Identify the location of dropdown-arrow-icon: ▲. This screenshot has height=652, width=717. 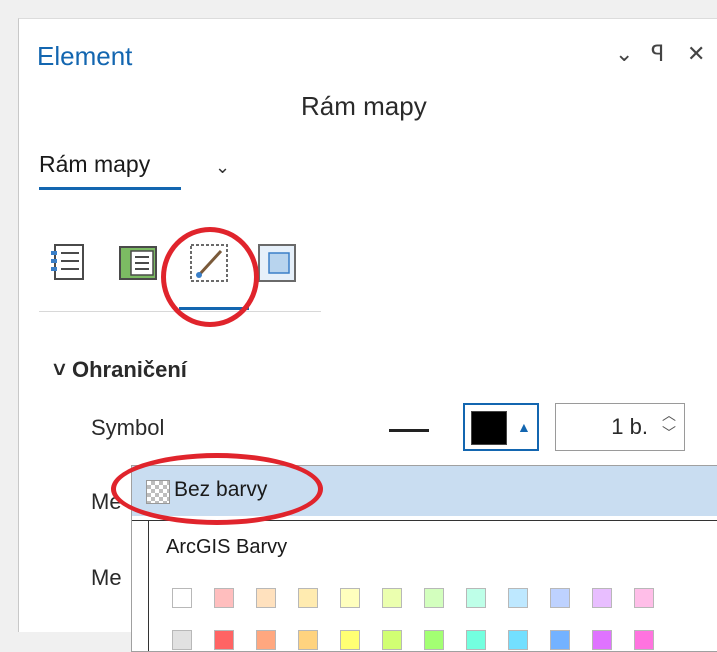
(524, 427).